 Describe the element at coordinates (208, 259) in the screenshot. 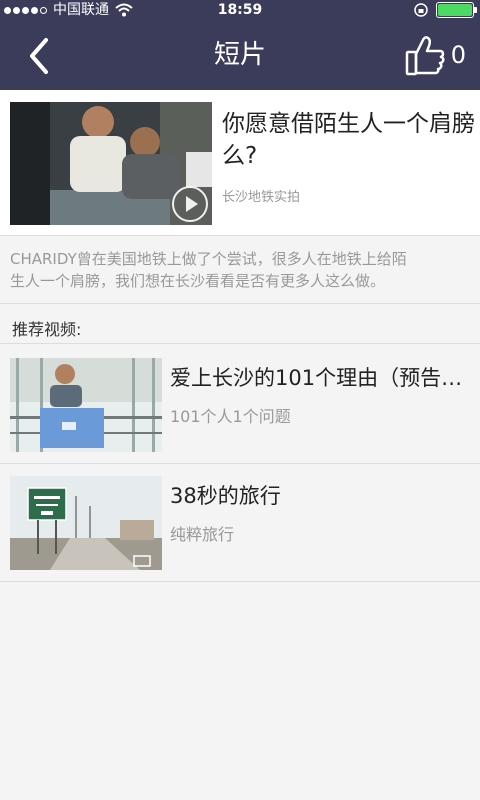

I see `description-line-1: CHARIDY曾在美国地铁上做了个尝试，很多人在地铁上给陌` at that location.